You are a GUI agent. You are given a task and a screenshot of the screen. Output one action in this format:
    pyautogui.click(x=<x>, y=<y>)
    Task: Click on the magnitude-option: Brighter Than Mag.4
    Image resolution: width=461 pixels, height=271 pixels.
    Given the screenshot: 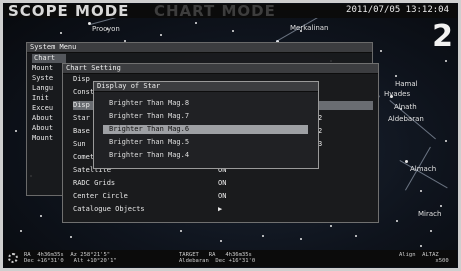 What is the action you would take?
    pyautogui.click(x=205, y=155)
    